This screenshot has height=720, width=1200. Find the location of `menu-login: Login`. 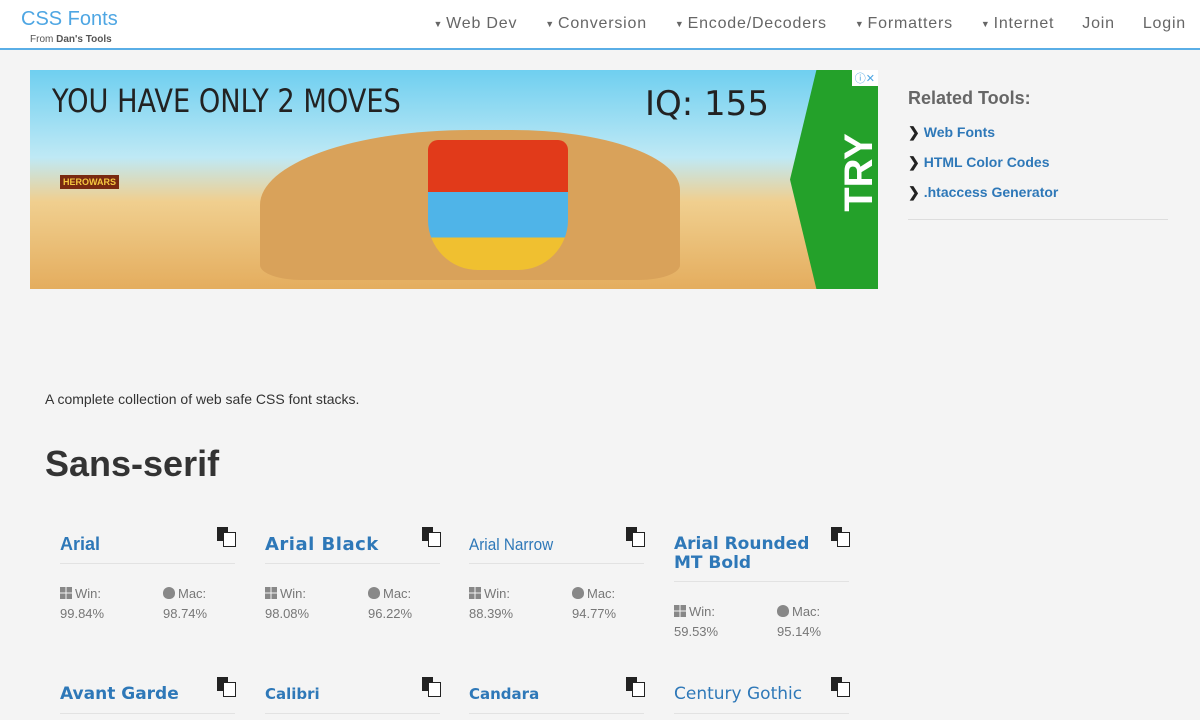

menu-login: Login is located at coordinates (1164, 24).